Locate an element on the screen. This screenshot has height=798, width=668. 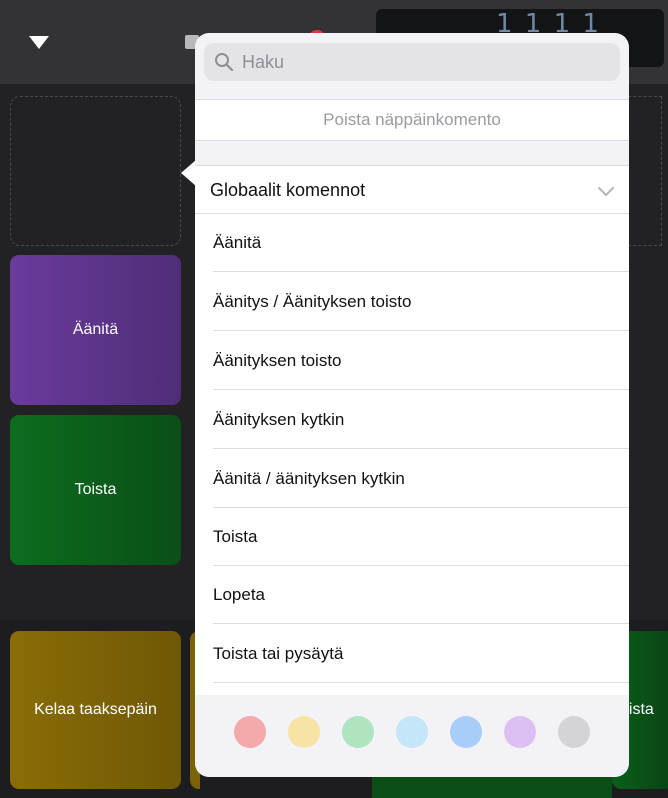
search-icon is located at coordinates (224, 62).